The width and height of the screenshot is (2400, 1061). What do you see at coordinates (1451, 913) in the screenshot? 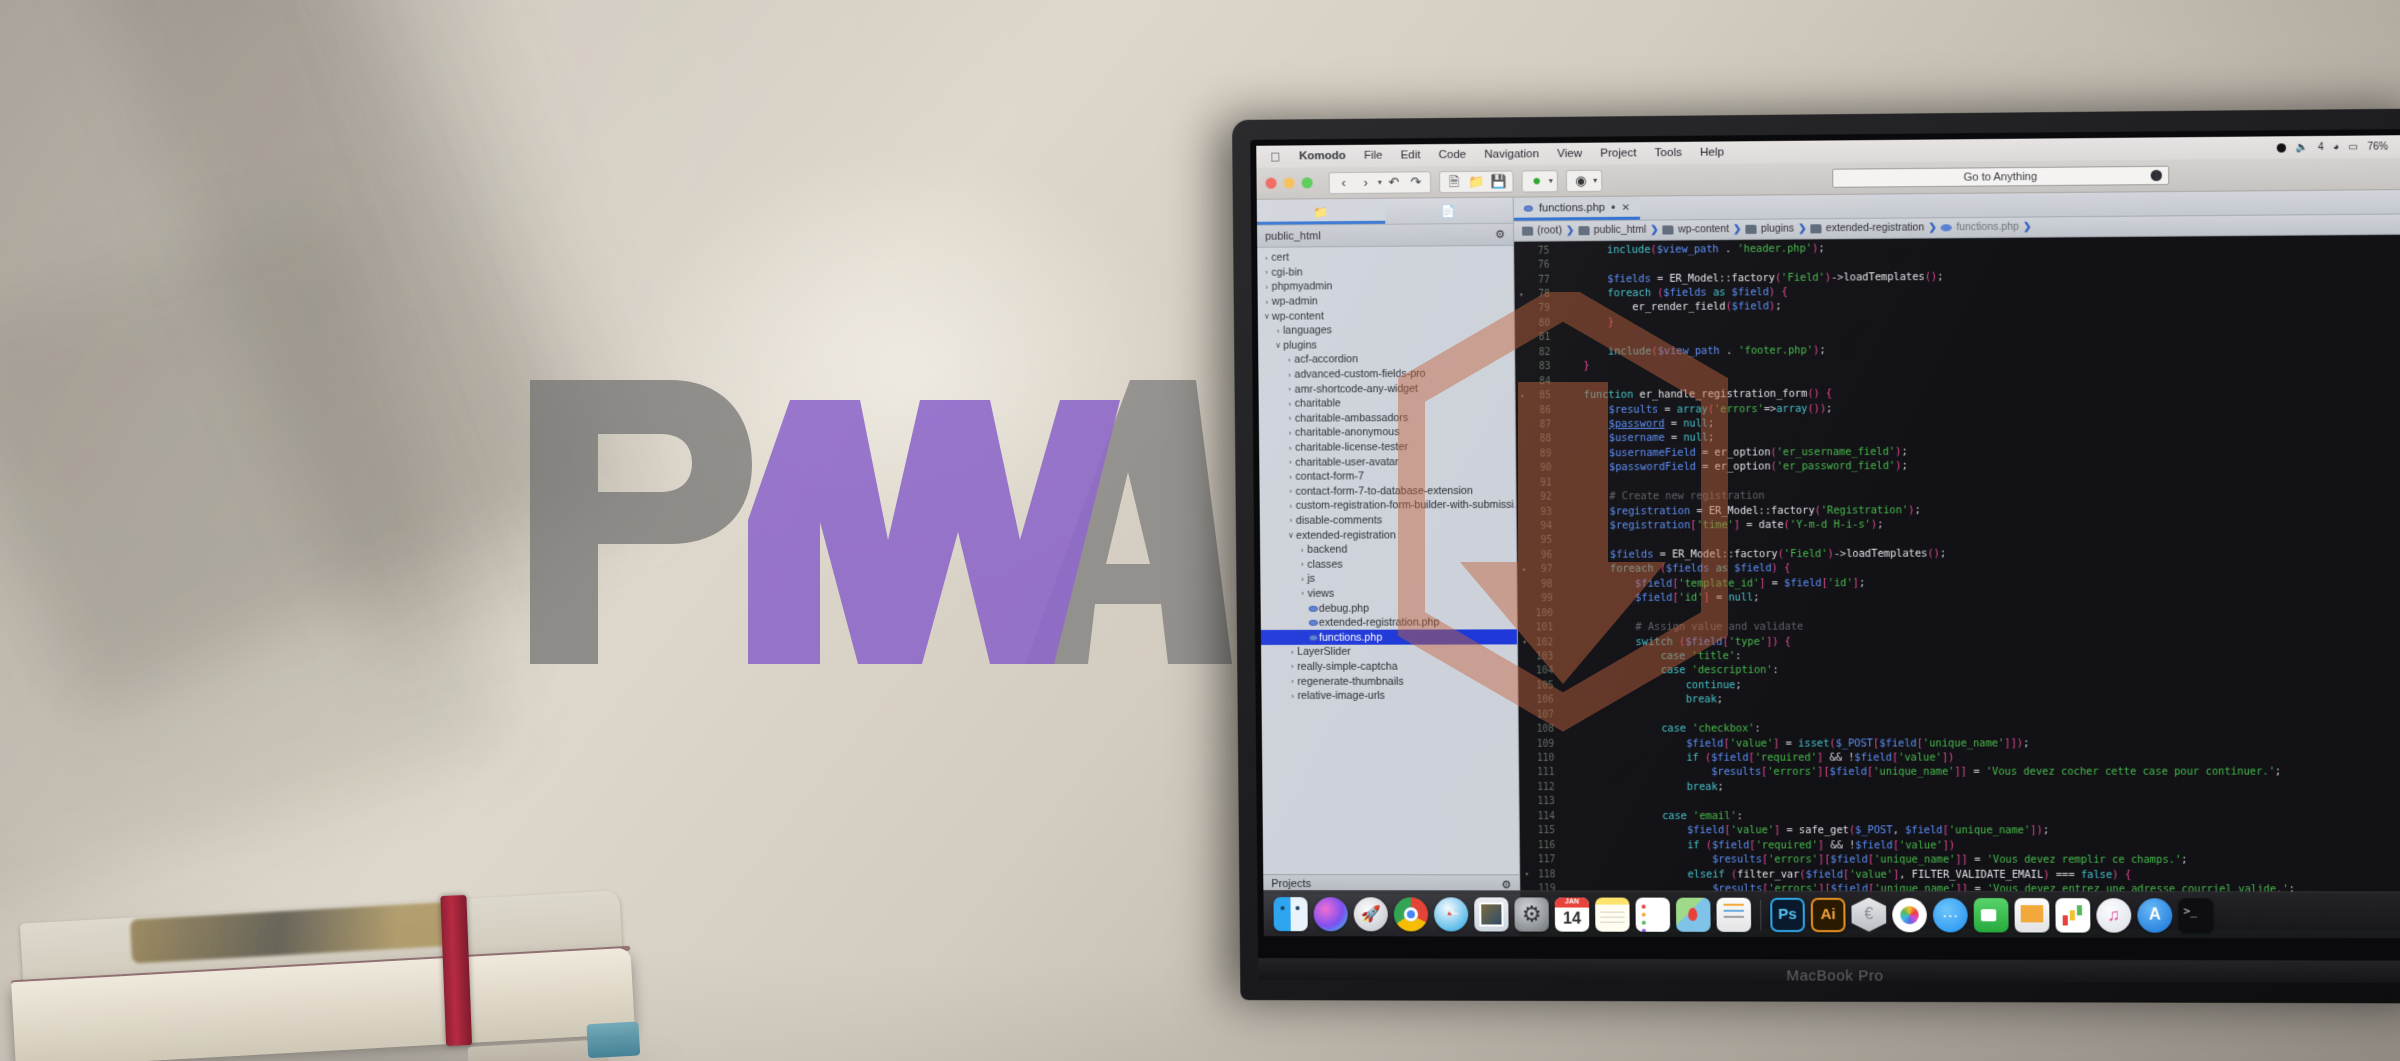
I see `dock-icon-safari` at bounding box center [1451, 913].